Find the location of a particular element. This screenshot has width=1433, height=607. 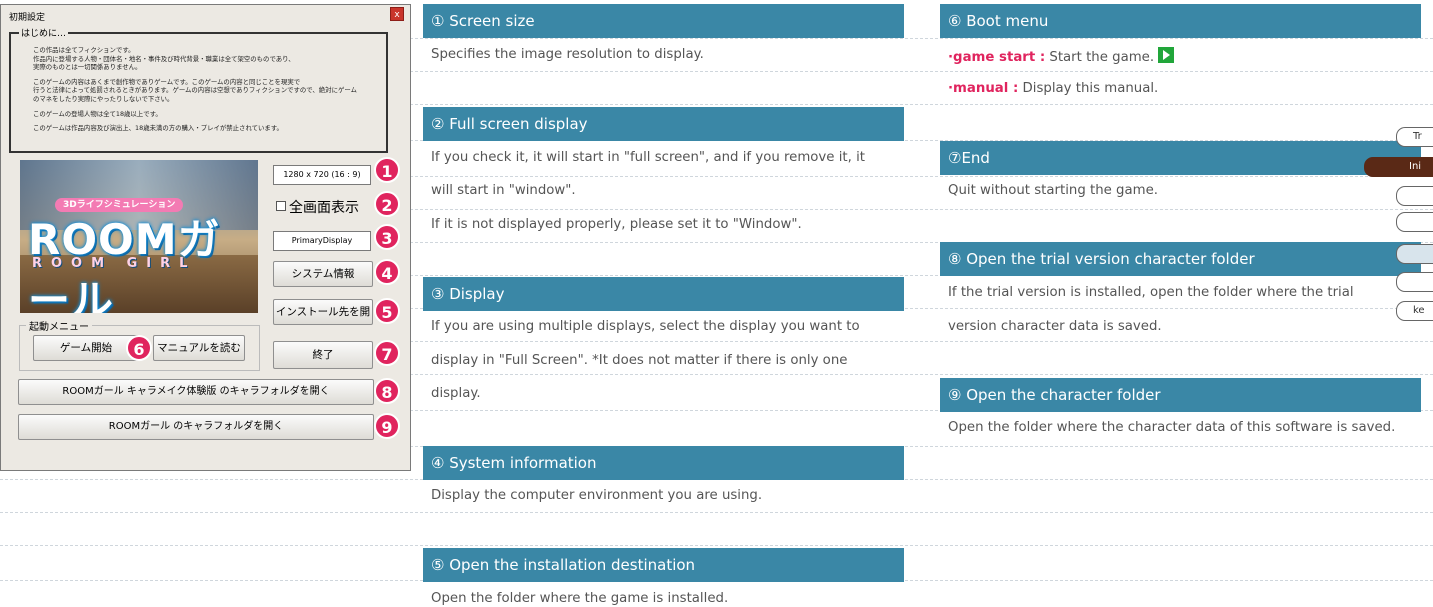

section-7-header: ⑦End is located at coordinates (1180, 158).